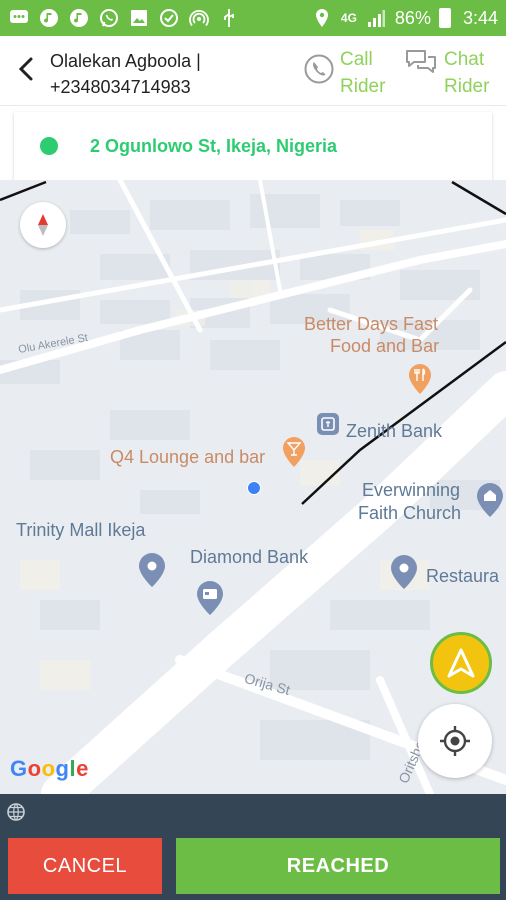 The image size is (506, 900). Describe the element at coordinates (322, 18) in the screenshot. I see `location-icon` at that location.